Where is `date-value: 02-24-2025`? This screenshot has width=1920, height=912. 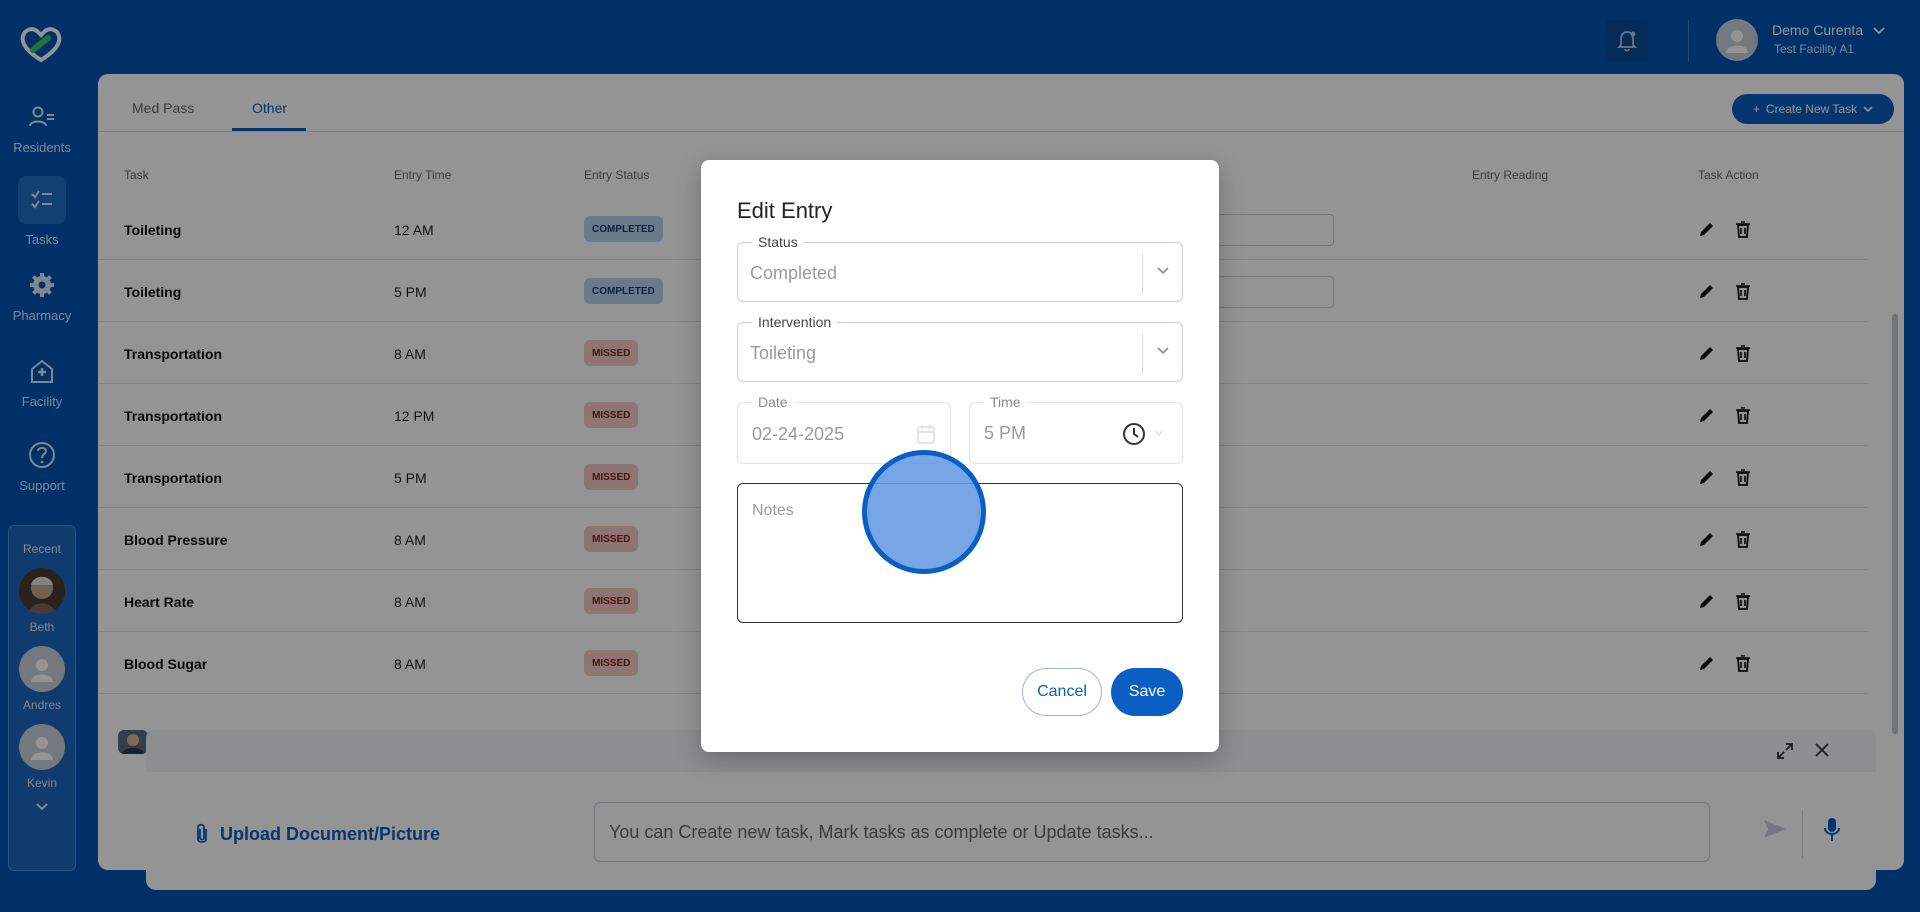 date-value: 02-24-2025 is located at coordinates (798, 434).